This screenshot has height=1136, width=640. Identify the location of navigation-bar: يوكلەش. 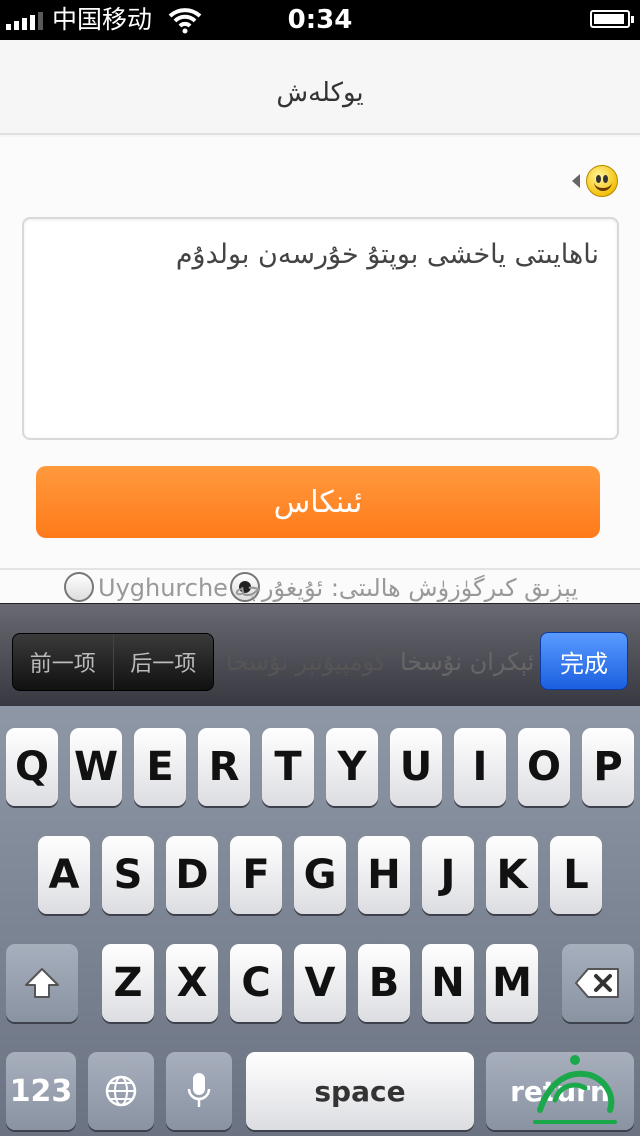
(320, 87).